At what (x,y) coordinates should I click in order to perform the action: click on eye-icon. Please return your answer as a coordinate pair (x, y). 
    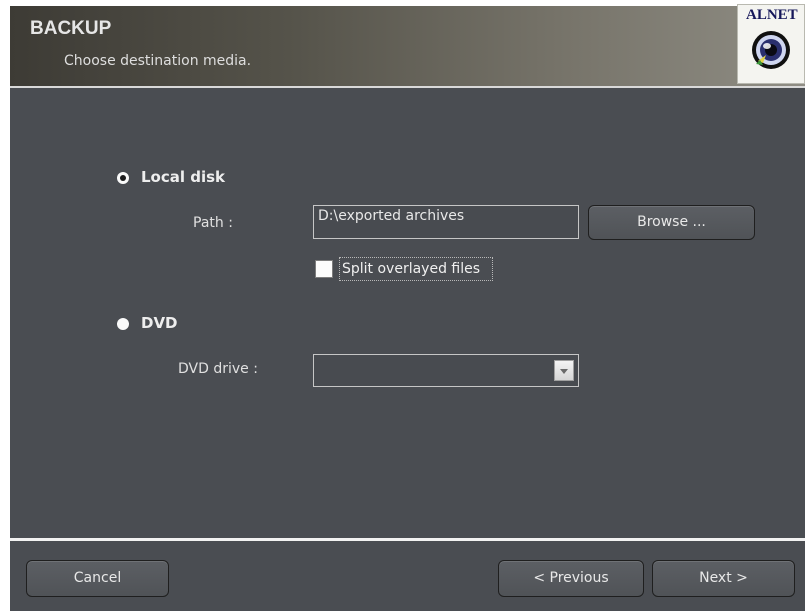
    Looking at the image, I should click on (771, 50).